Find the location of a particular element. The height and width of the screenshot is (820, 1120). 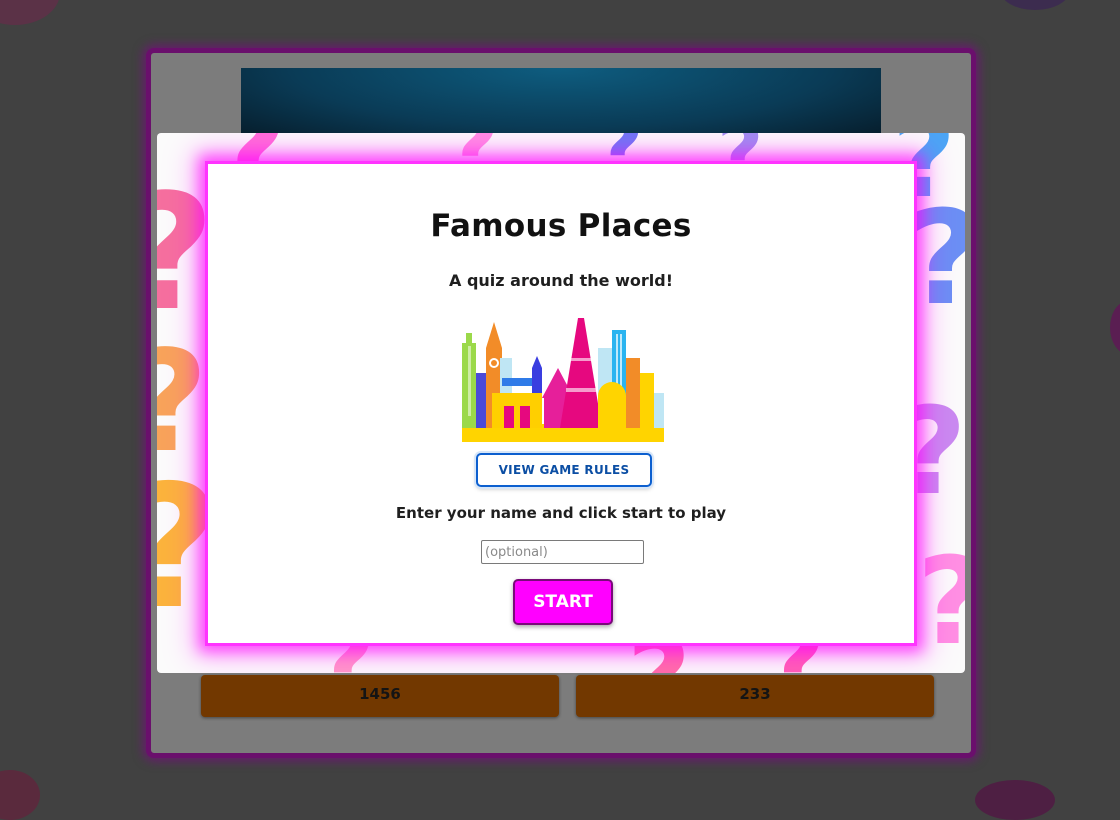

name-prompt: Enter your name and click start to play is located at coordinates (561, 513).